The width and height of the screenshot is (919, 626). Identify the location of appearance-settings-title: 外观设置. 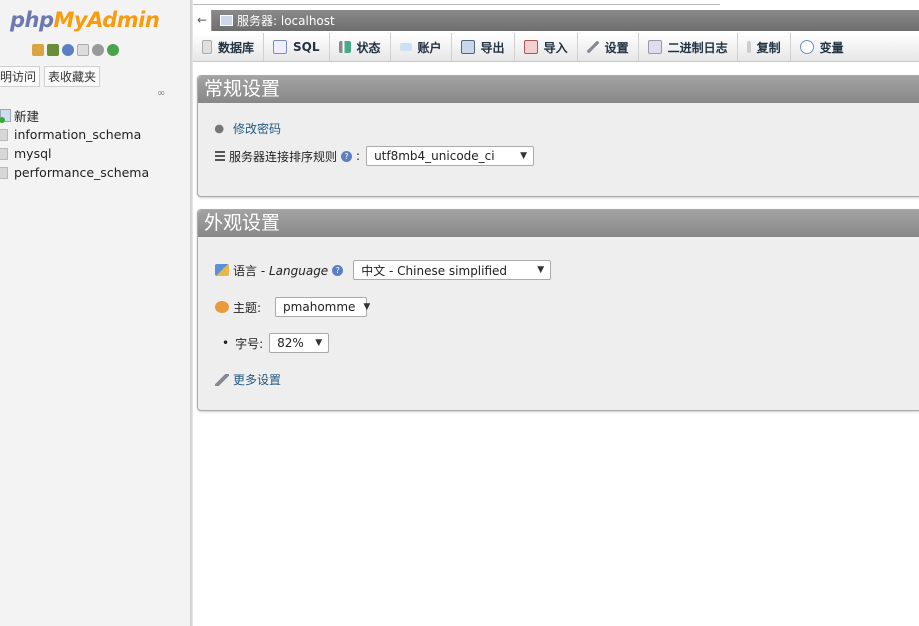
(558, 223).